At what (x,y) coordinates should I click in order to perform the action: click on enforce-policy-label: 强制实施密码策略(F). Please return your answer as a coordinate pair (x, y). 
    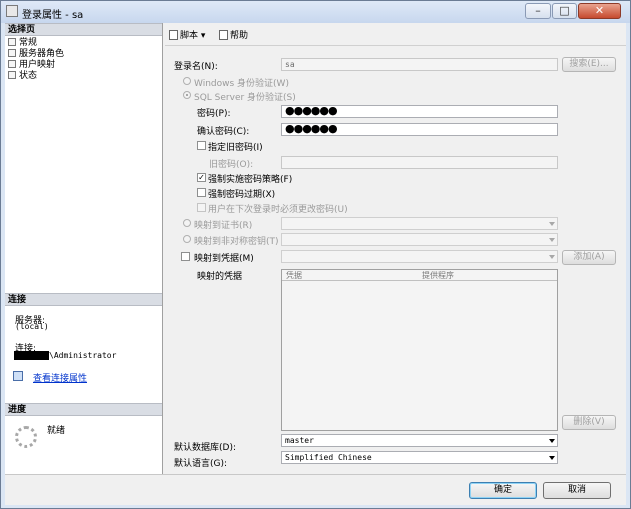
    Looking at the image, I should click on (250, 180).